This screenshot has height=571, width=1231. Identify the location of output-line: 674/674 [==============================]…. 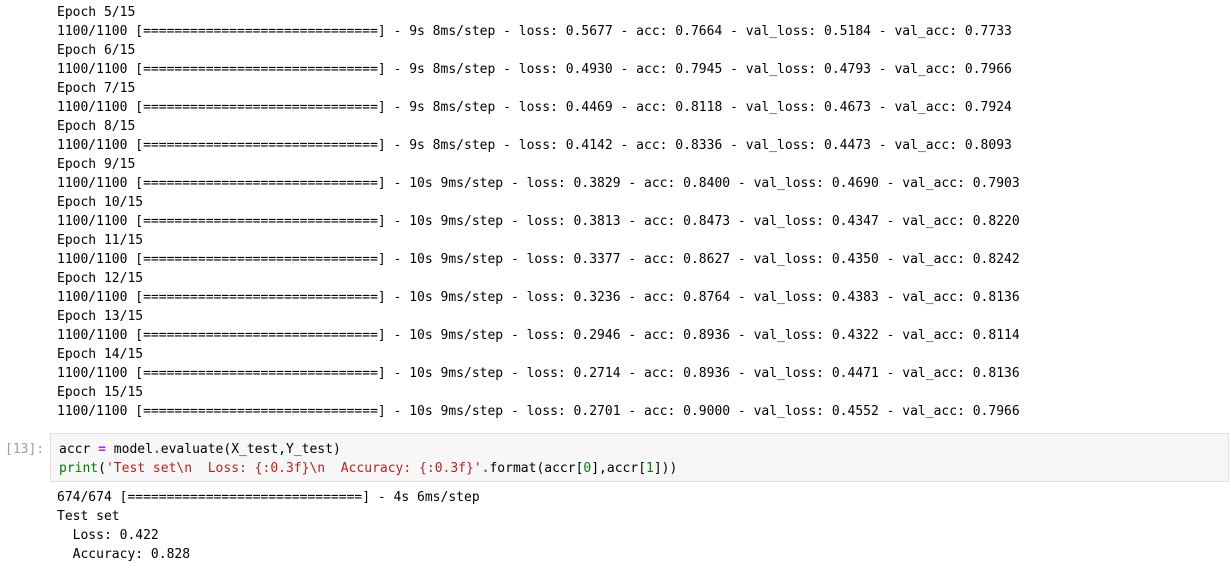
(268, 497).